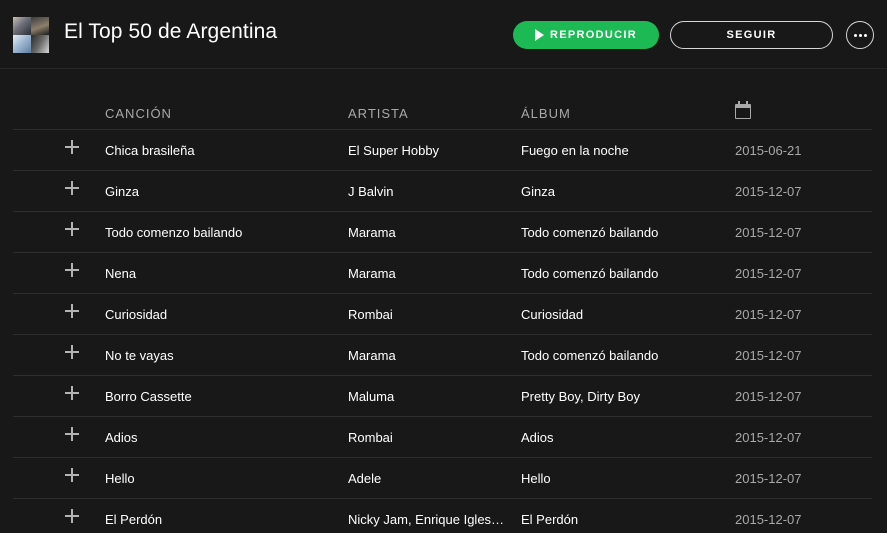 The width and height of the screenshot is (887, 533). I want to click on track-title: Curiosidad, so click(136, 314).